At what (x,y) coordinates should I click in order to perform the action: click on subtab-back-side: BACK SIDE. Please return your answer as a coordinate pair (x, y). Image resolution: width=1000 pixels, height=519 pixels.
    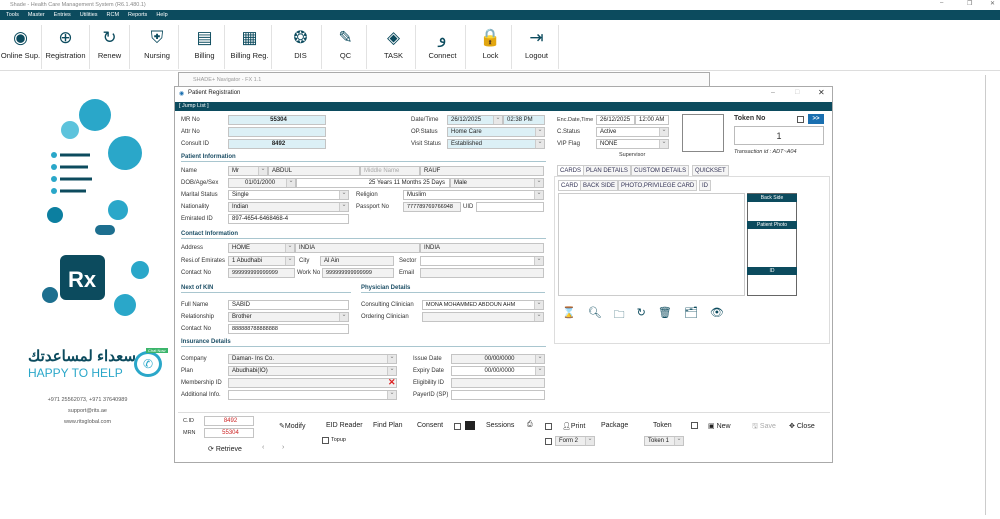
    Looking at the image, I should click on (599, 185).